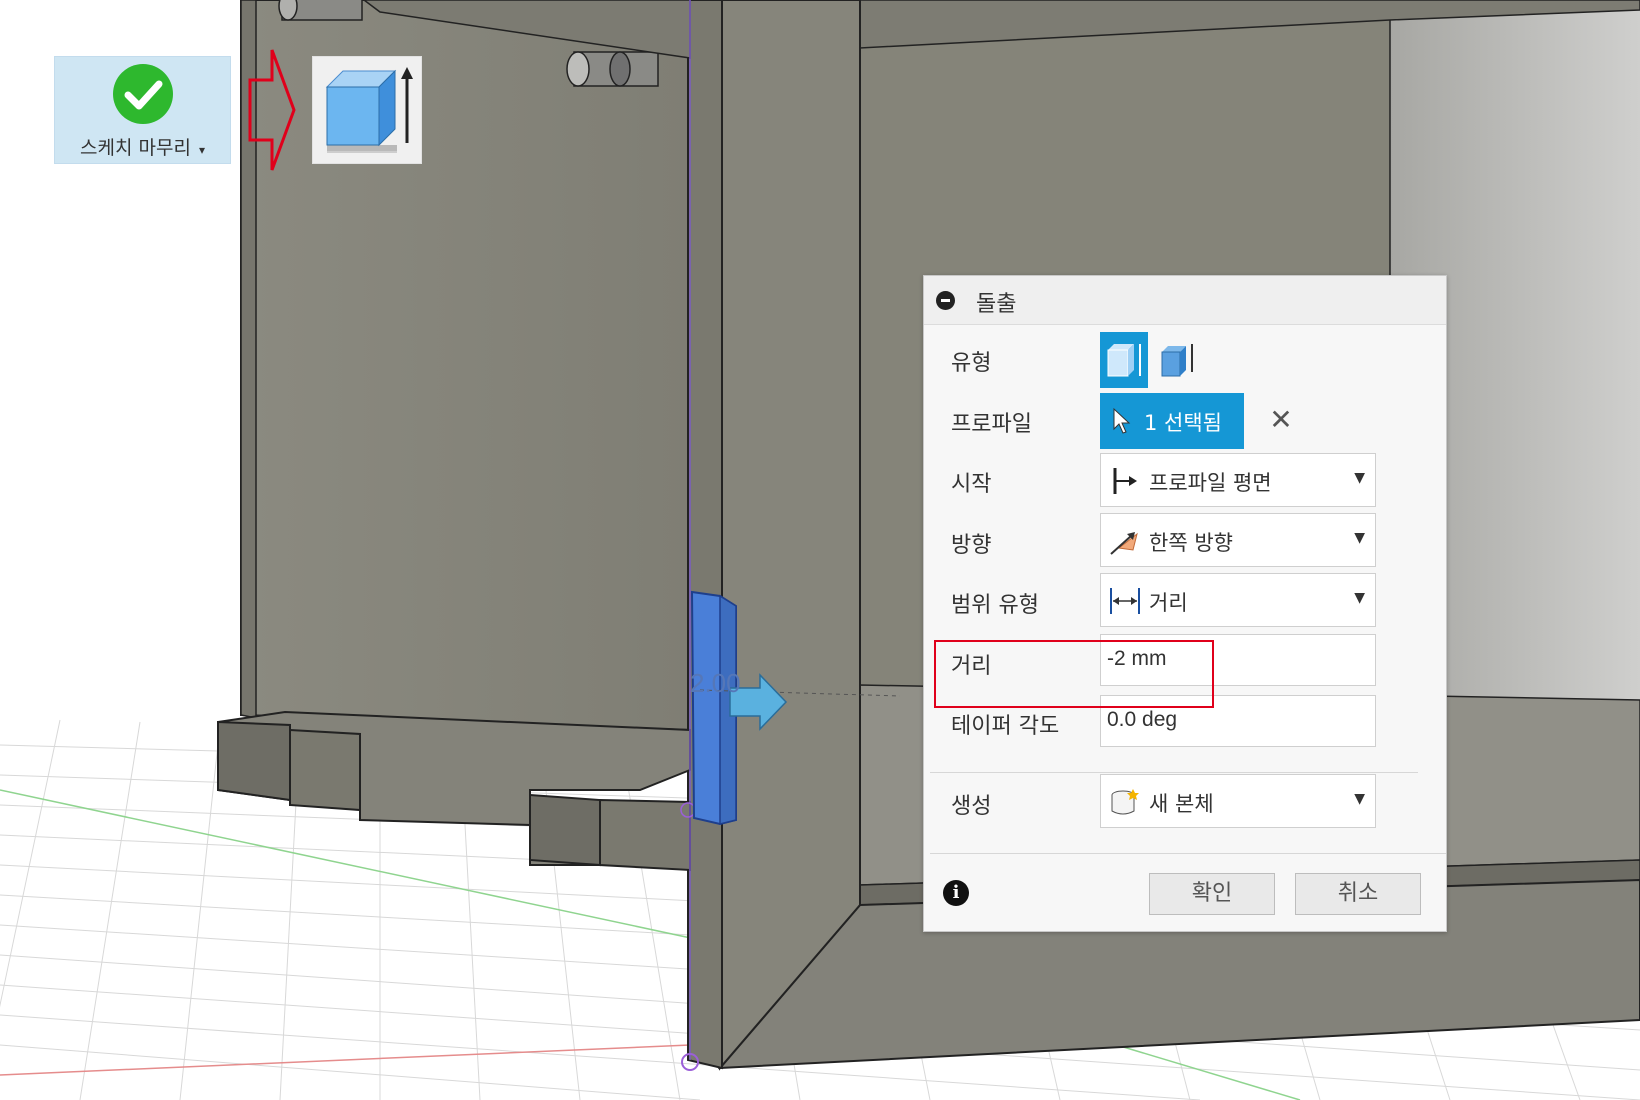 The image size is (1640, 1100). What do you see at coordinates (991, 424) in the screenshot?
I see `profile-label: 프로파일` at bounding box center [991, 424].